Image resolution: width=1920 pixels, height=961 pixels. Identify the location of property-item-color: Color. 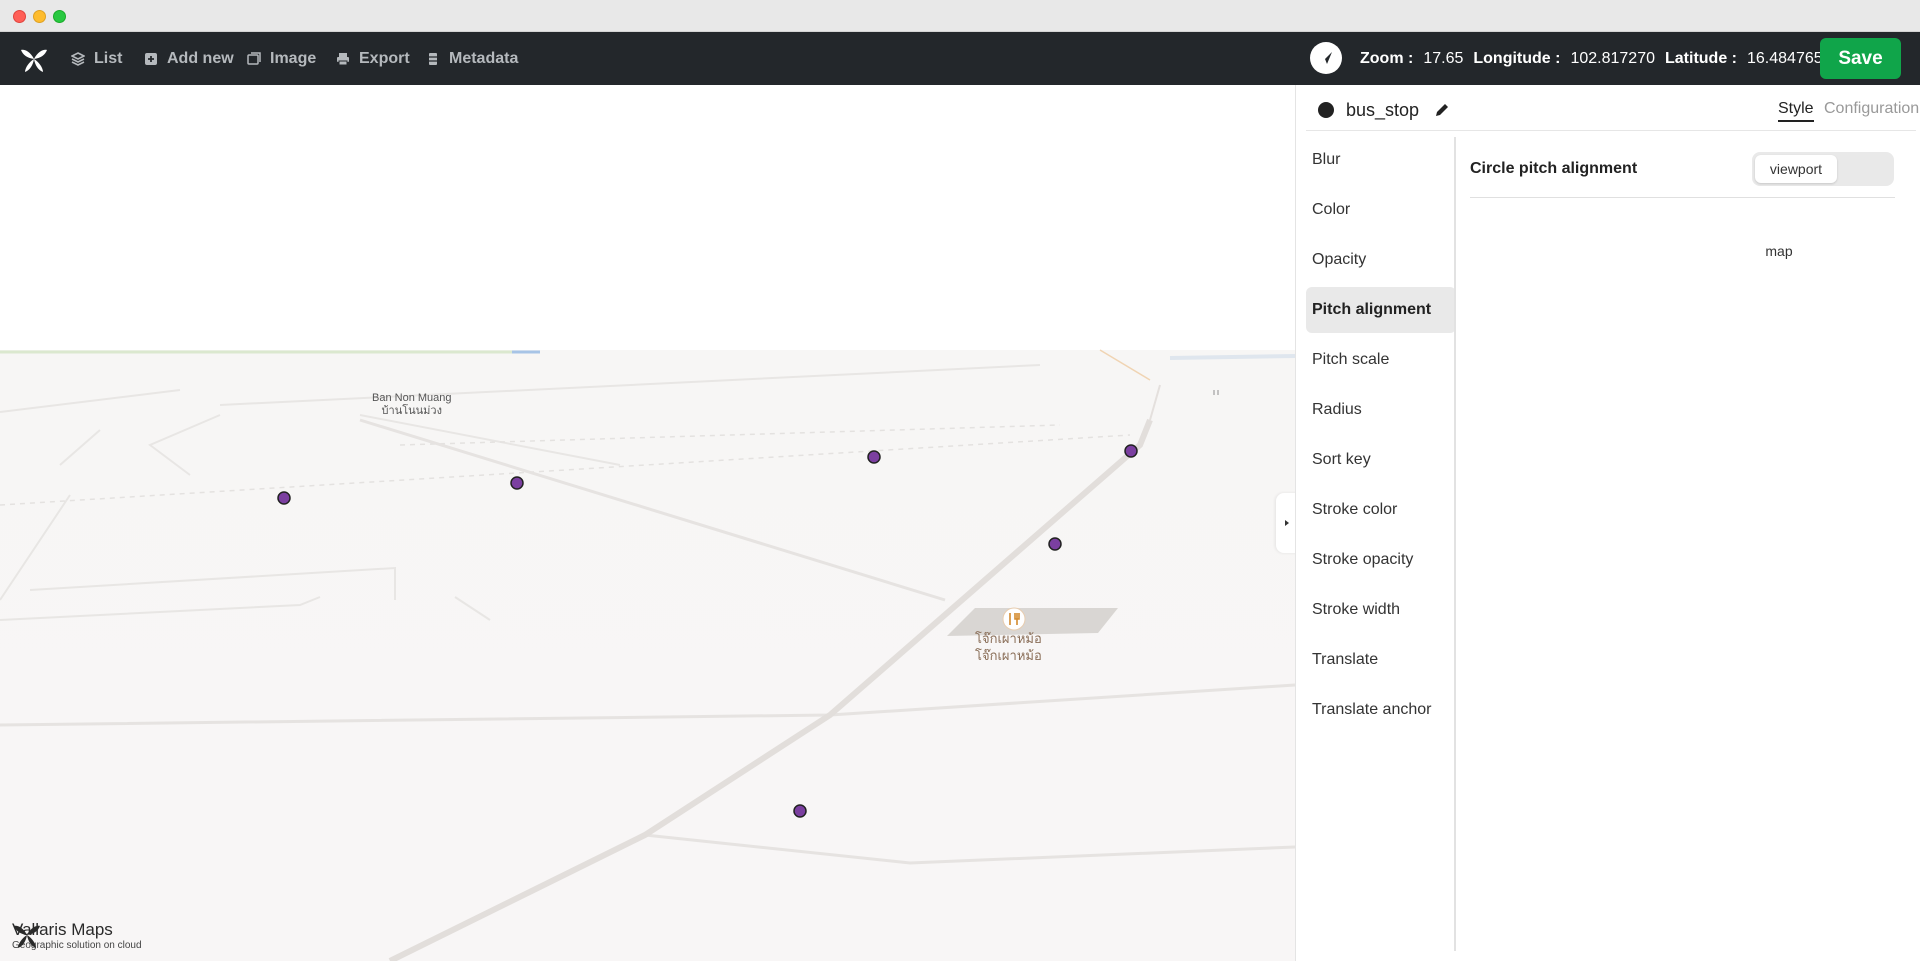
(1381, 210).